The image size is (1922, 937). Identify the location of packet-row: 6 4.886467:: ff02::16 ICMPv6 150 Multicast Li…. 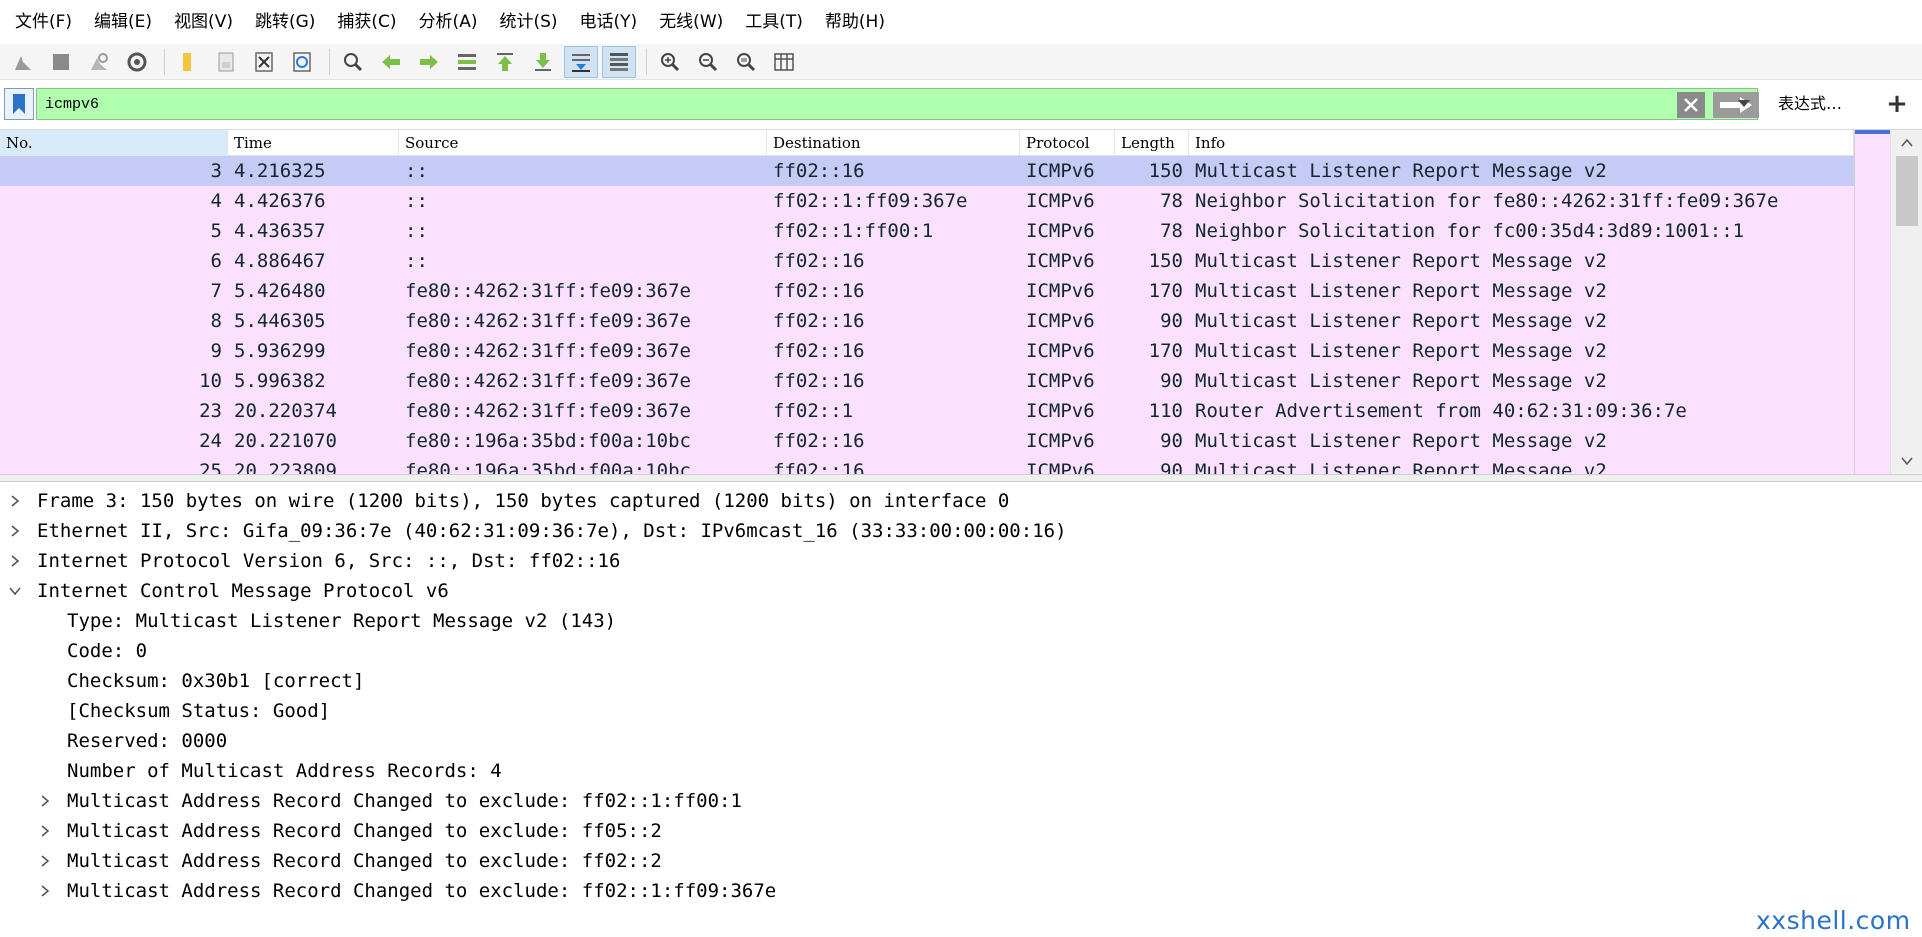
(927, 261).